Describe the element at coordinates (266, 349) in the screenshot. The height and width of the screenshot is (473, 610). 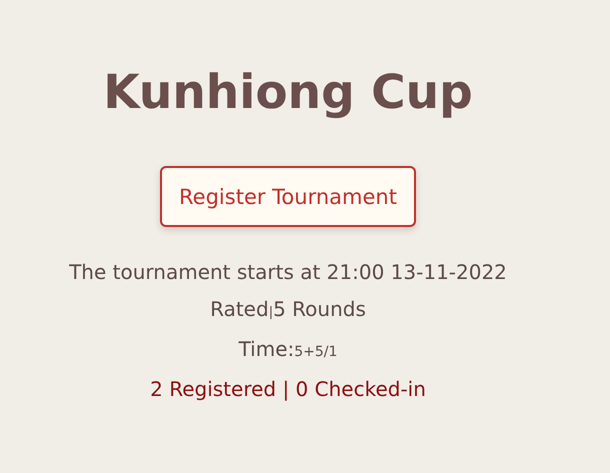
I see `time-label: Time:` at that location.